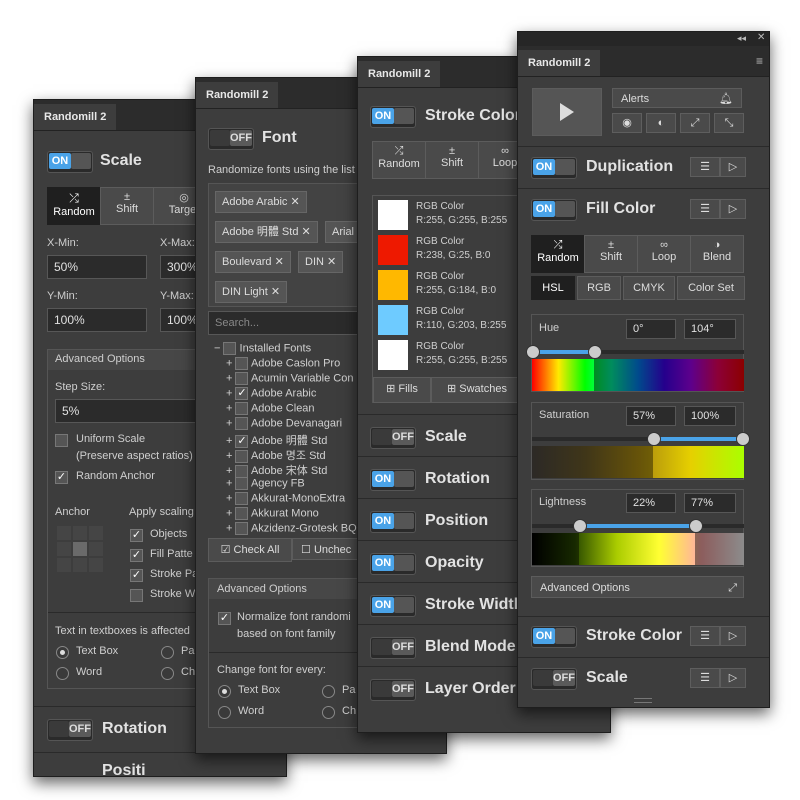  Describe the element at coordinates (711, 288) in the screenshot. I see `space-color-set-button: Color Set` at that location.